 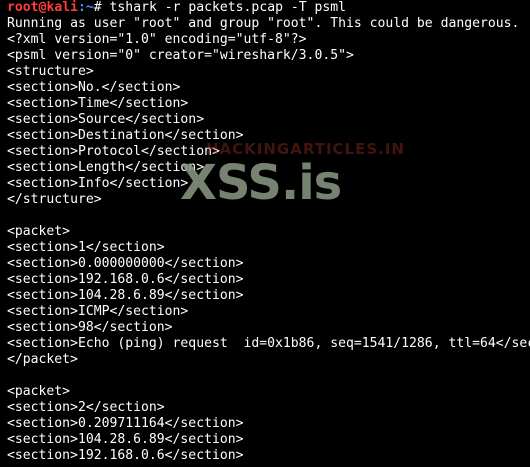 What do you see at coordinates (261, 183) in the screenshot?
I see `watermark-logo: XSS.is` at bounding box center [261, 183].